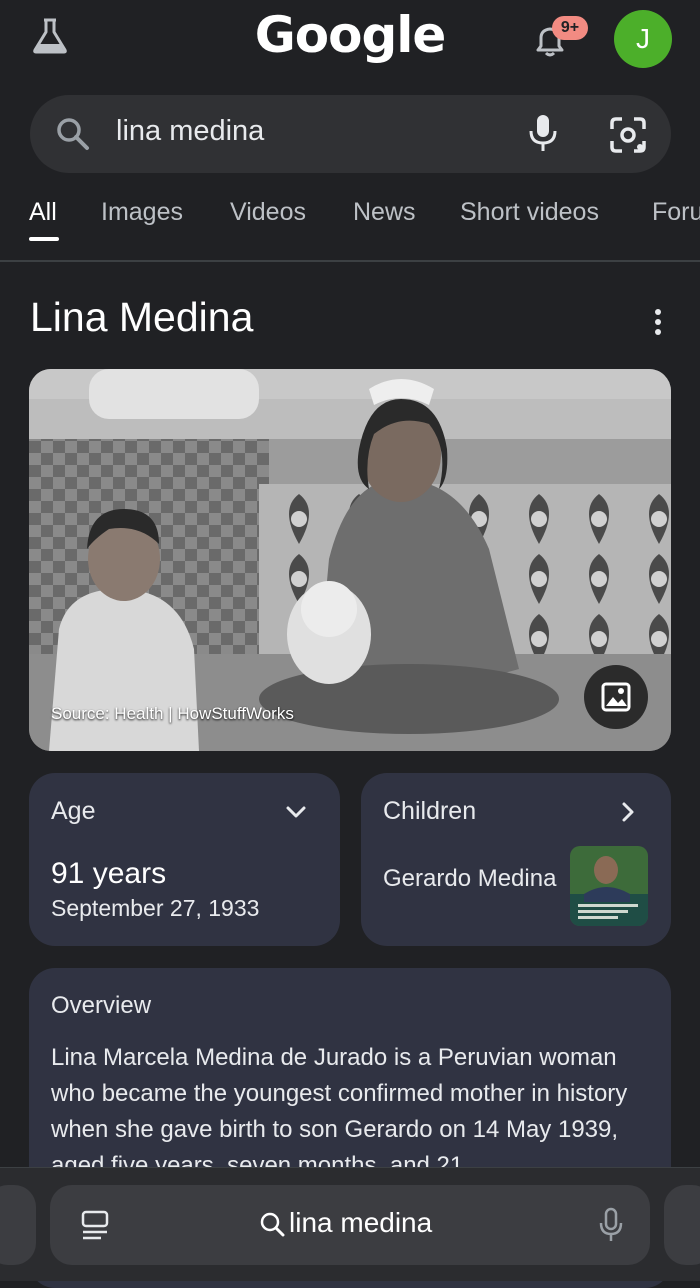  What do you see at coordinates (18, 1225) in the screenshot?
I see `previous-tab-pill` at bounding box center [18, 1225].